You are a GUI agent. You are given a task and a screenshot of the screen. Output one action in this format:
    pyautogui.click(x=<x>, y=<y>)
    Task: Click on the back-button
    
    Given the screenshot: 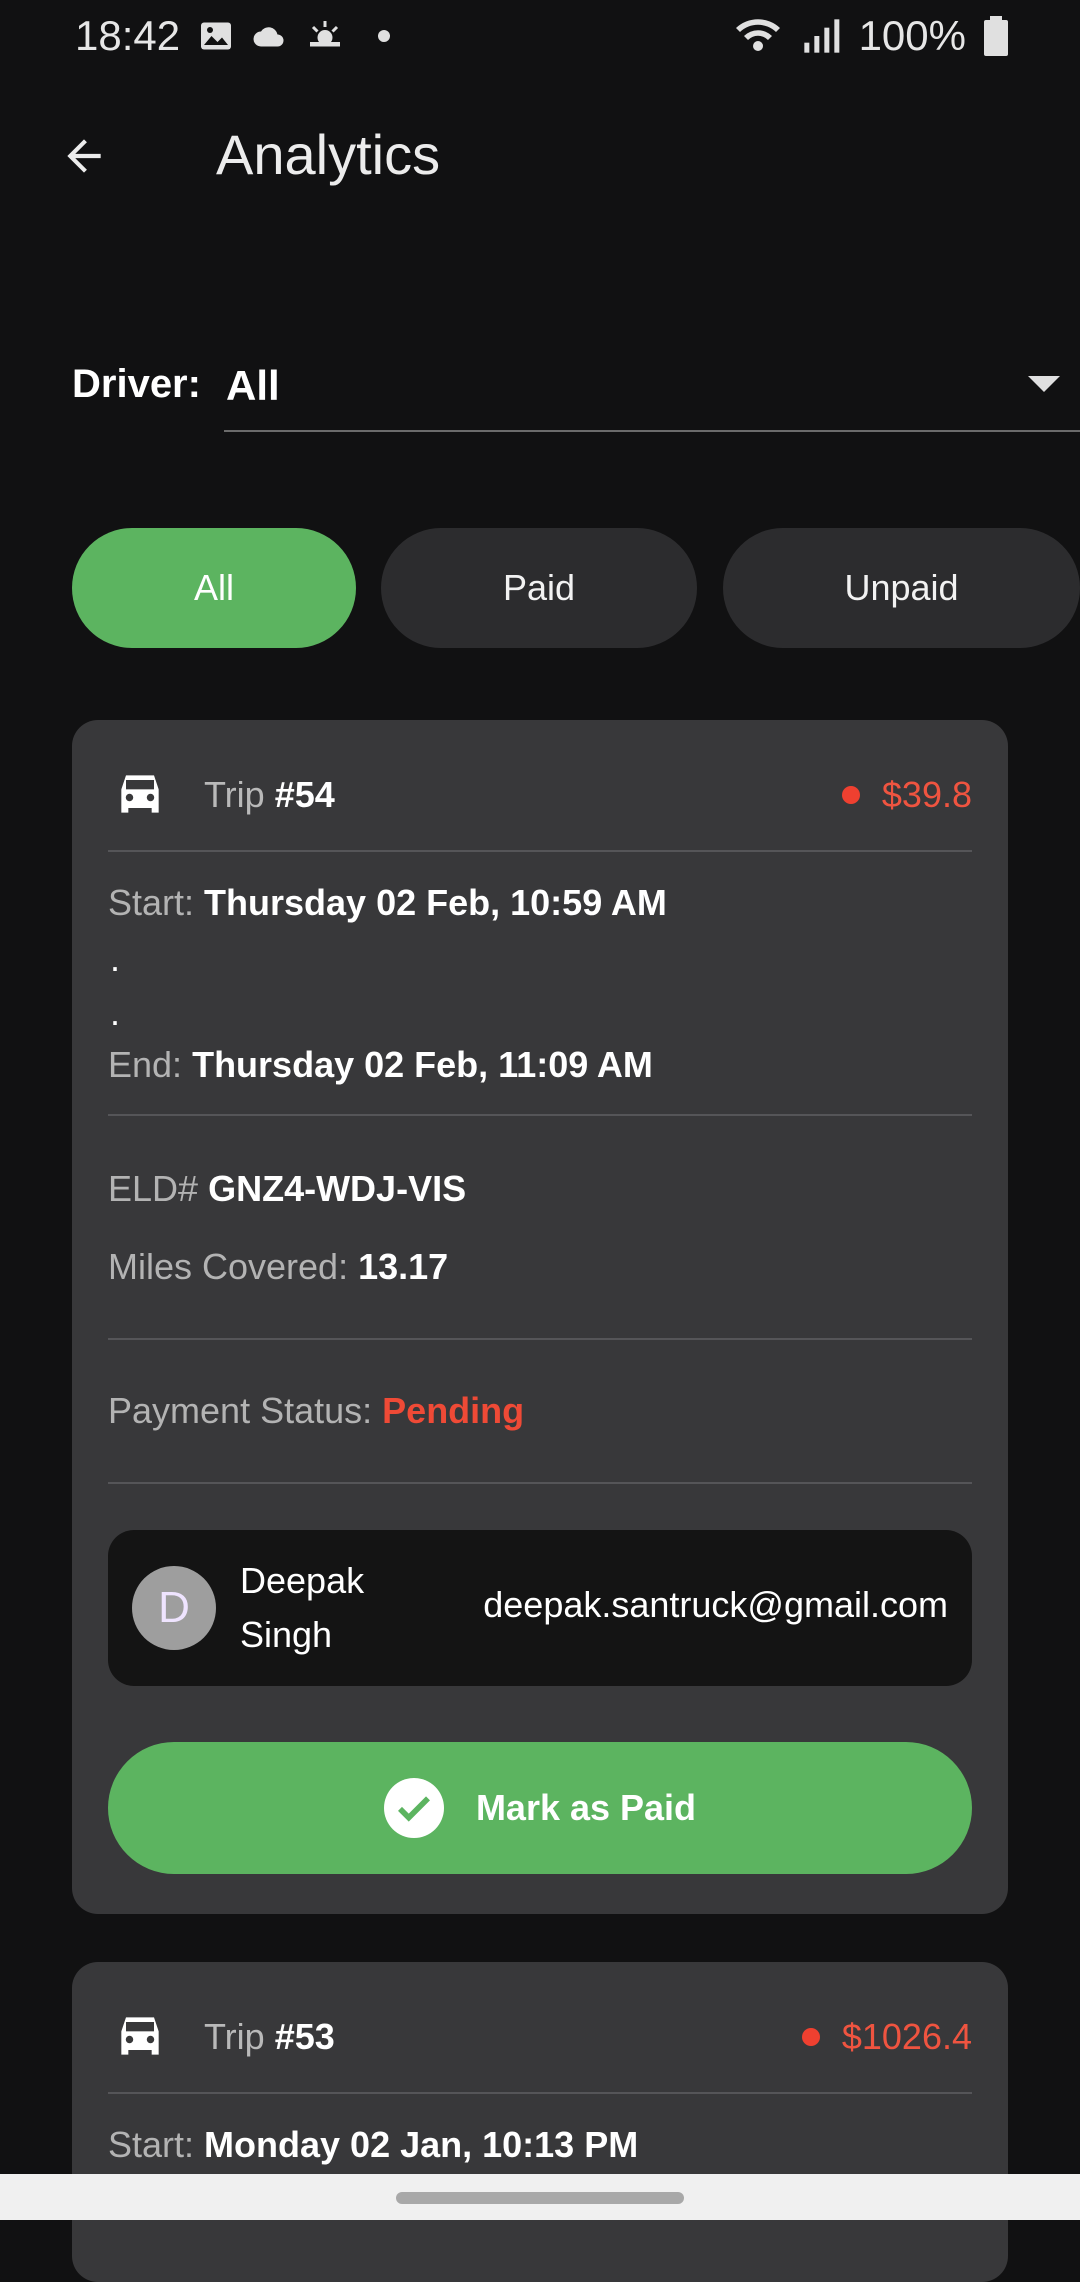 What is the action you would take?
    pyautogui.click(x=84, y=156)
    